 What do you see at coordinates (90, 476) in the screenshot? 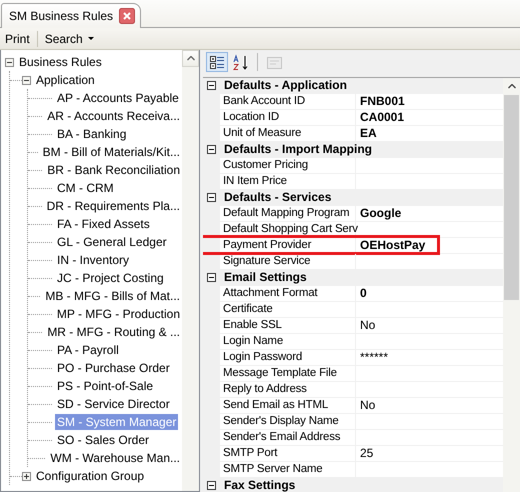
I see `tree-item: Configuration Group` at bounding box center [90, 476].